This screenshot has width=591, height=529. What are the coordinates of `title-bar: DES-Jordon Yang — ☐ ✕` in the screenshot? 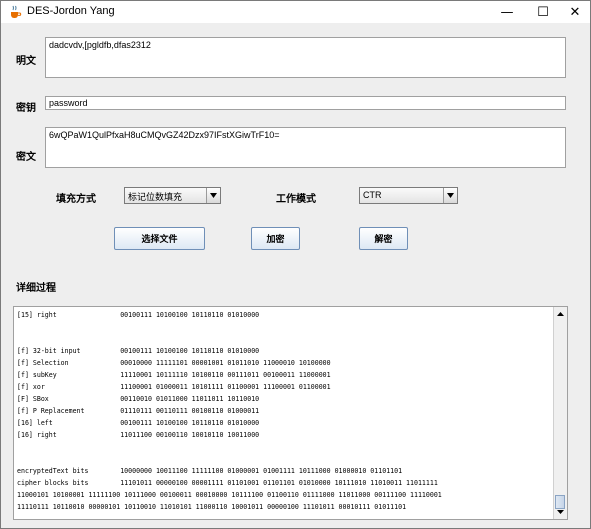 It's located at (295, 12).